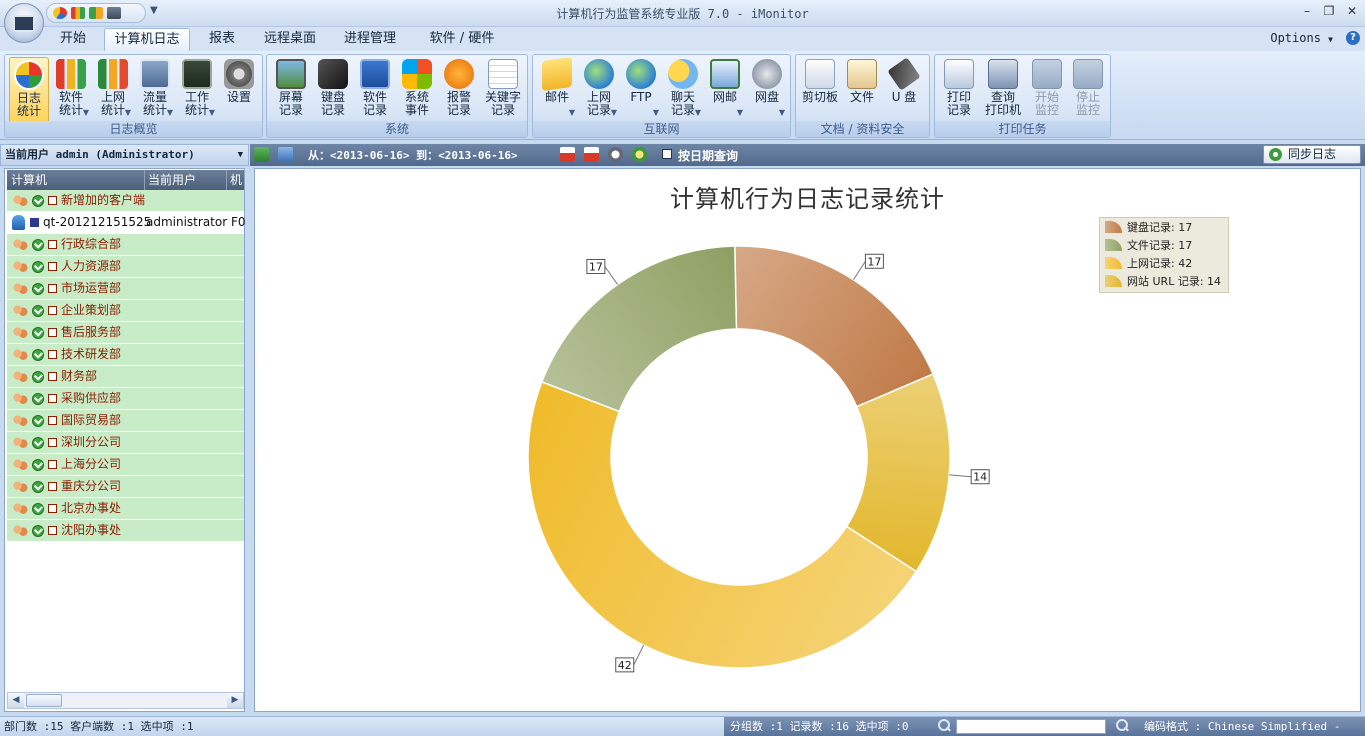  What do you see at coordinates (290, 39) in the screenshot?
I see `tab-remote-desktop: 远程桌面` at bounding box center [290, 39].